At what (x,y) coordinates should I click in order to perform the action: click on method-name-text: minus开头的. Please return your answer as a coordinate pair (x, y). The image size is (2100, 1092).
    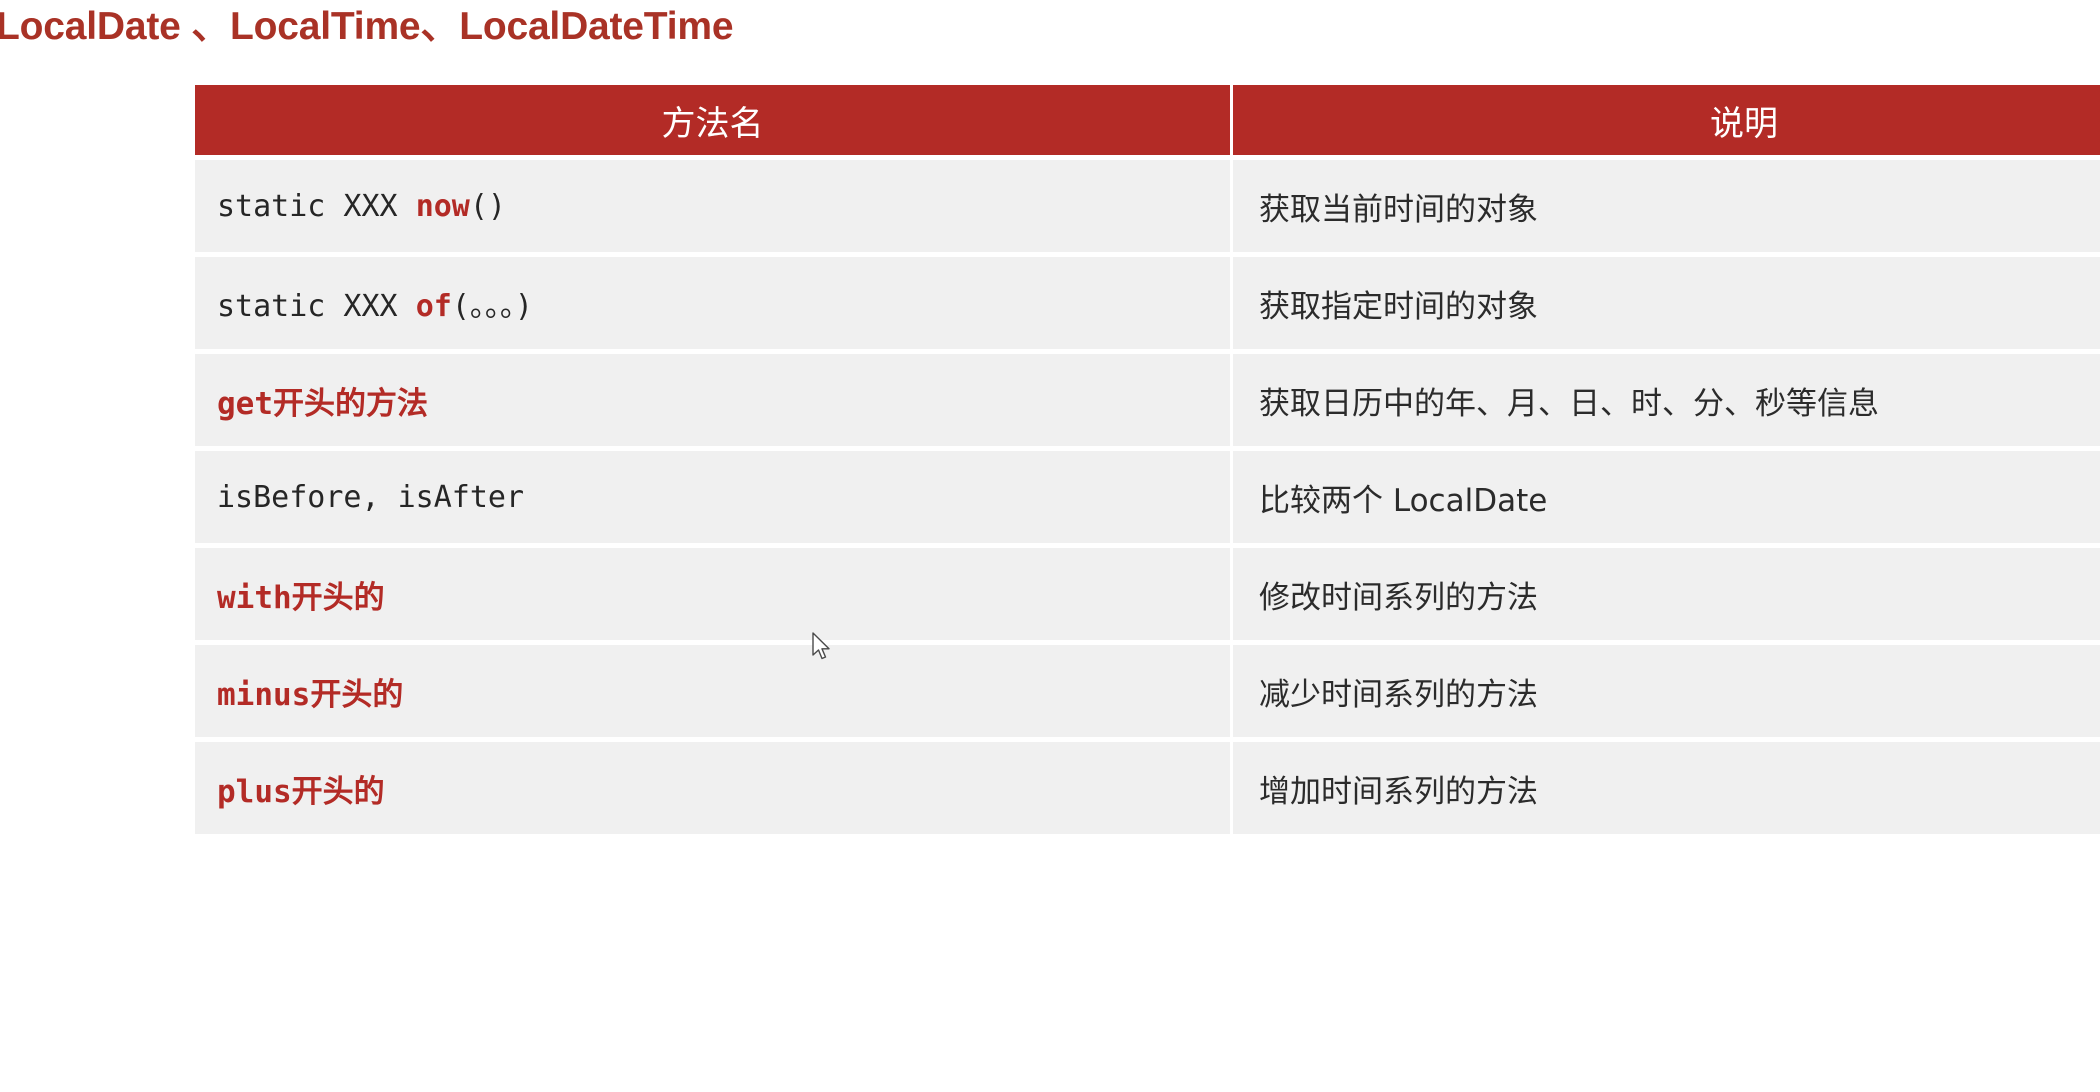
    Looking at the image, I should click on (310, 694).